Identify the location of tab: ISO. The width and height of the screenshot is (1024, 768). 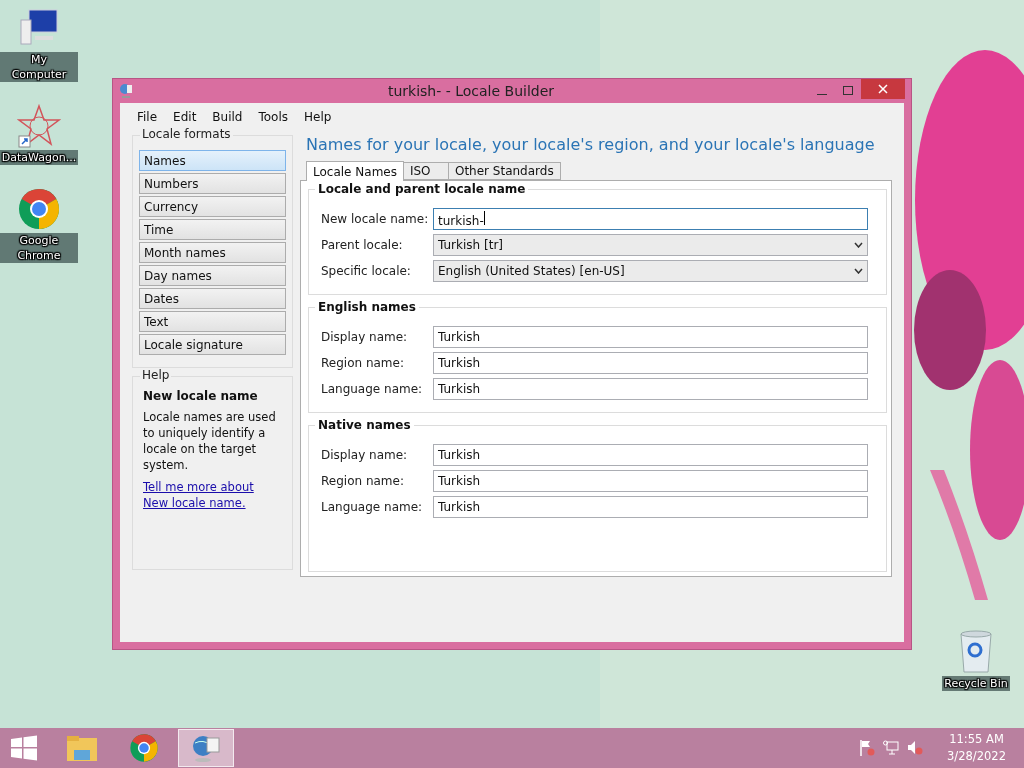
(425, 171).